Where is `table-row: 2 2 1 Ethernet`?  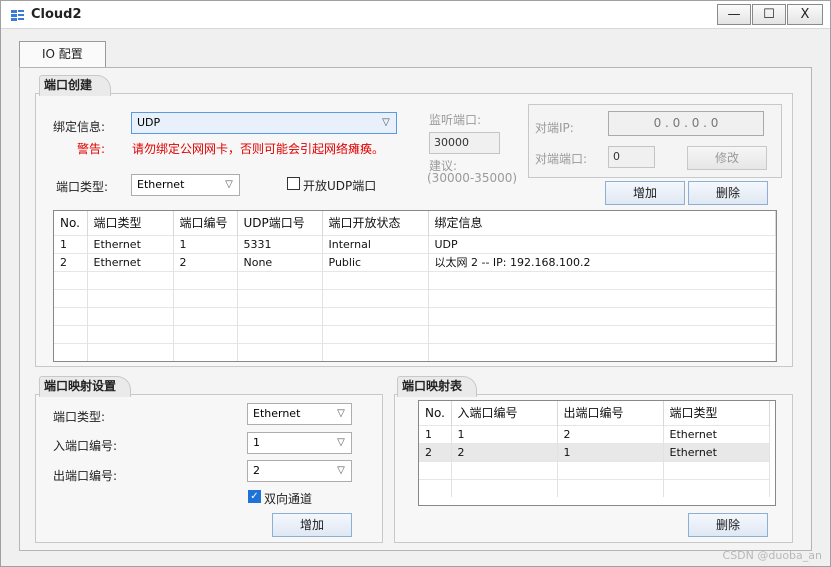
table-row: 2 2 1 Ethernet is located at coordinates (594, 451).